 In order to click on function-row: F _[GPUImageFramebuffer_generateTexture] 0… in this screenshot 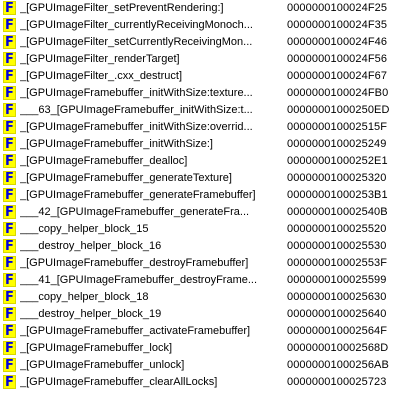, I will do `click(200, 178)`.